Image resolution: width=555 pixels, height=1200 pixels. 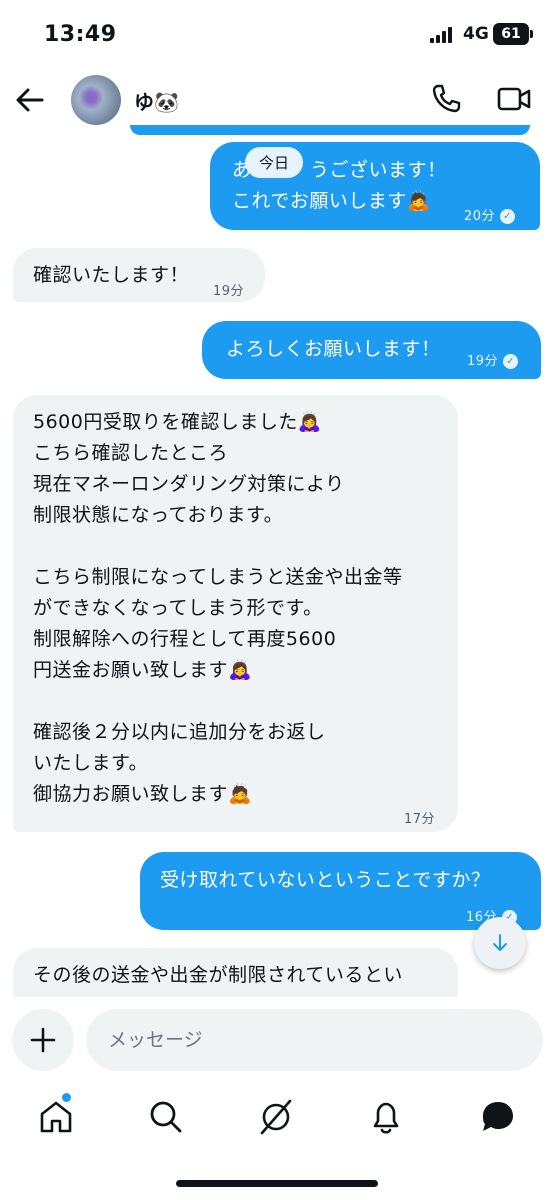 I want to click on message-time: 17分, so click(x=420, y=819).